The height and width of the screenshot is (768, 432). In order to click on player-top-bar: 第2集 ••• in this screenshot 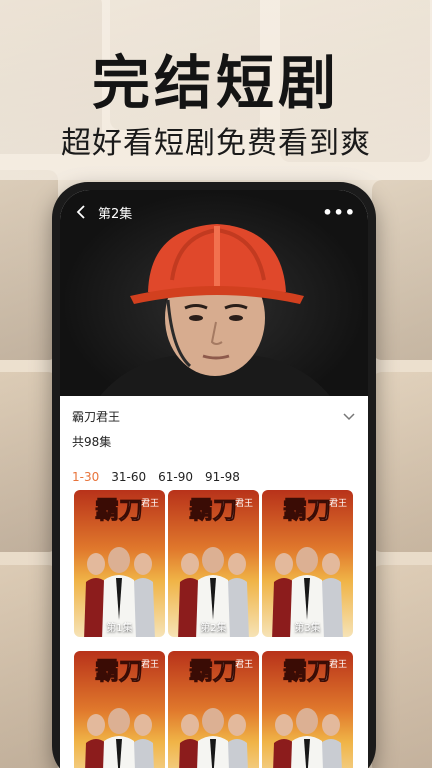, I will do `click(214, 212)`.